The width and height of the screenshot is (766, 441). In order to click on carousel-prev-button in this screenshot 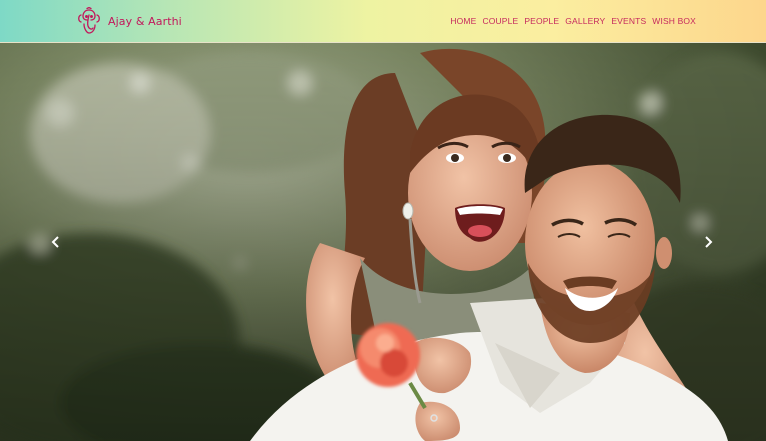, I will do `click(56, 242)`.